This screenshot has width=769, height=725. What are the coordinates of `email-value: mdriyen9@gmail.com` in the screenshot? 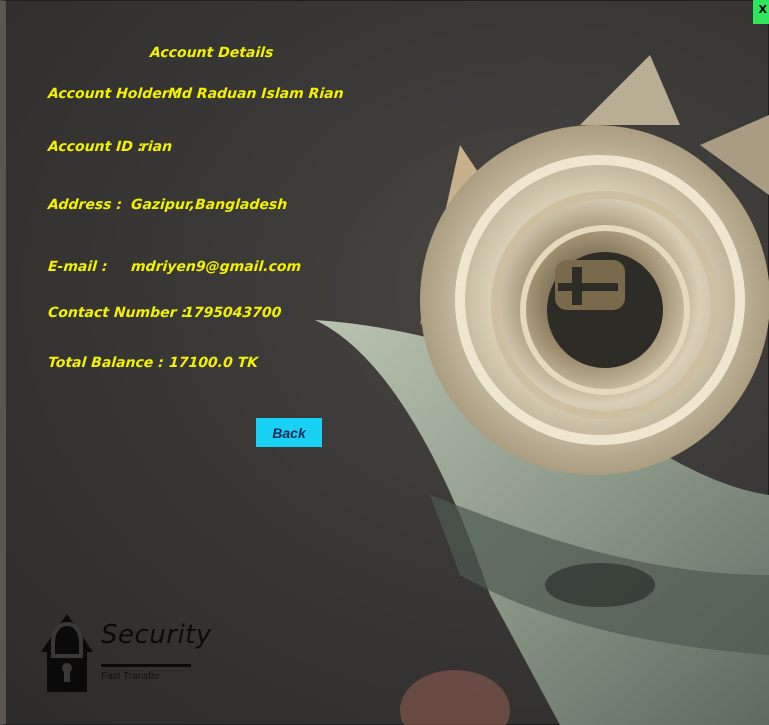 It's located at (216, 267).